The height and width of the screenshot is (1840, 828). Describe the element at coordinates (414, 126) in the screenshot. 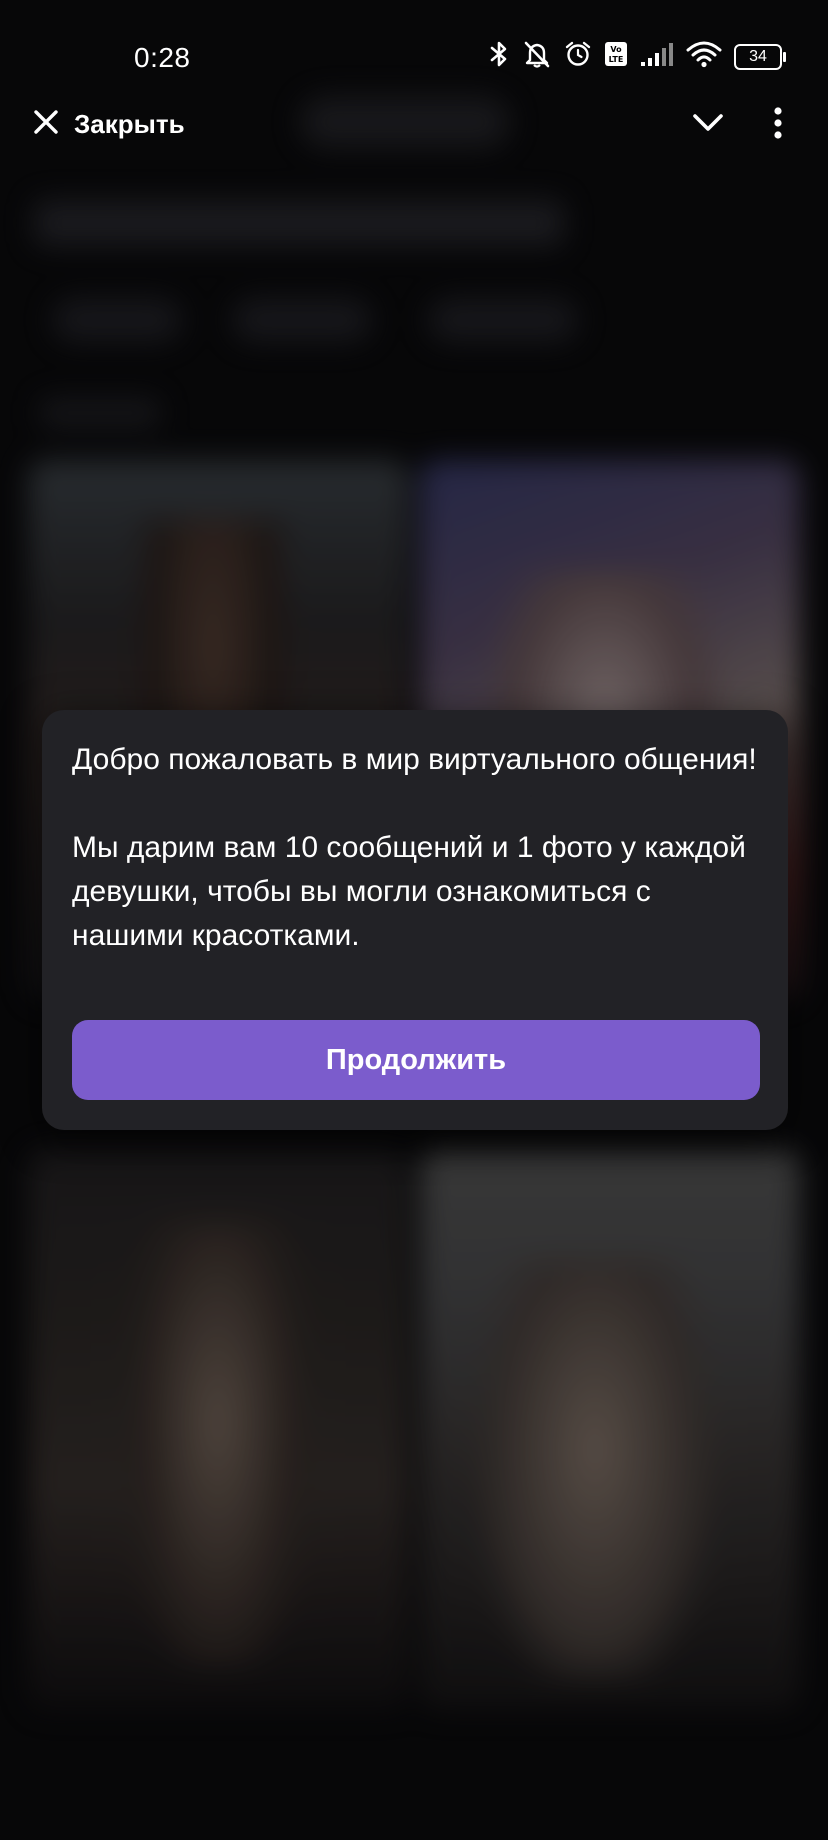

I see `top-navigation: Закрыть` at that location.